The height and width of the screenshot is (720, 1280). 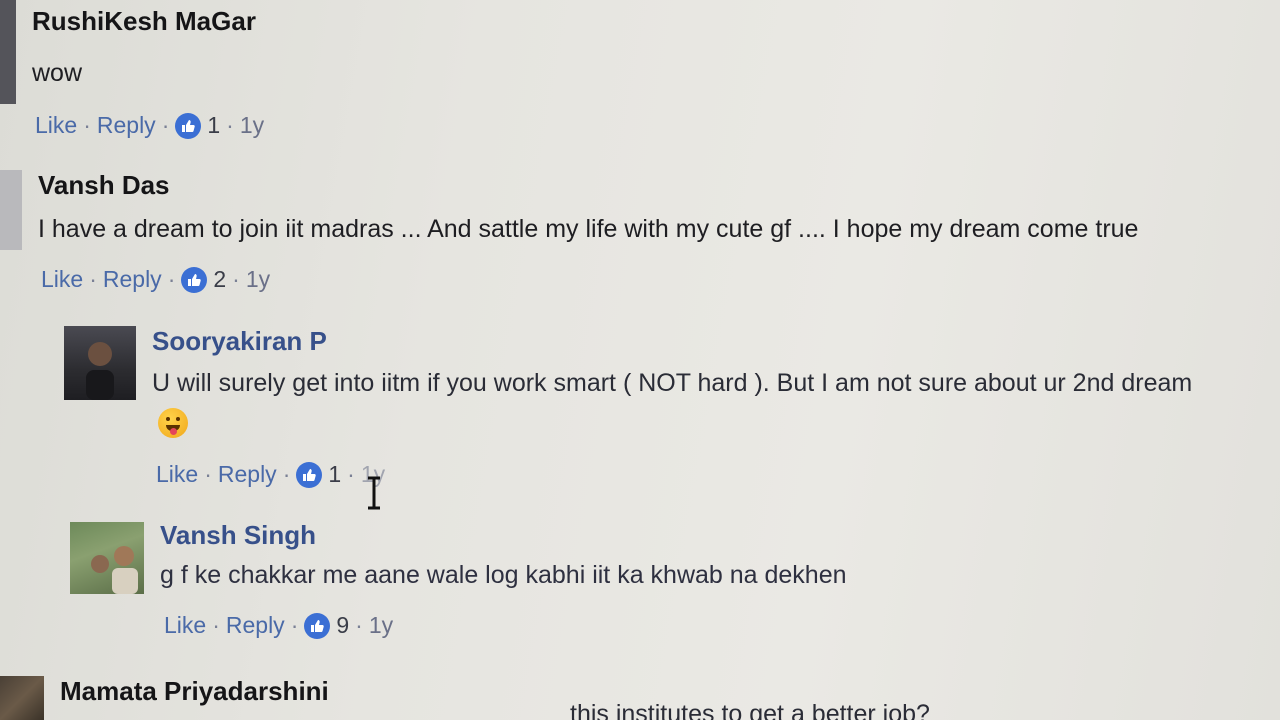 I want to click on avatar-mamata, so click(x=22, y=698).